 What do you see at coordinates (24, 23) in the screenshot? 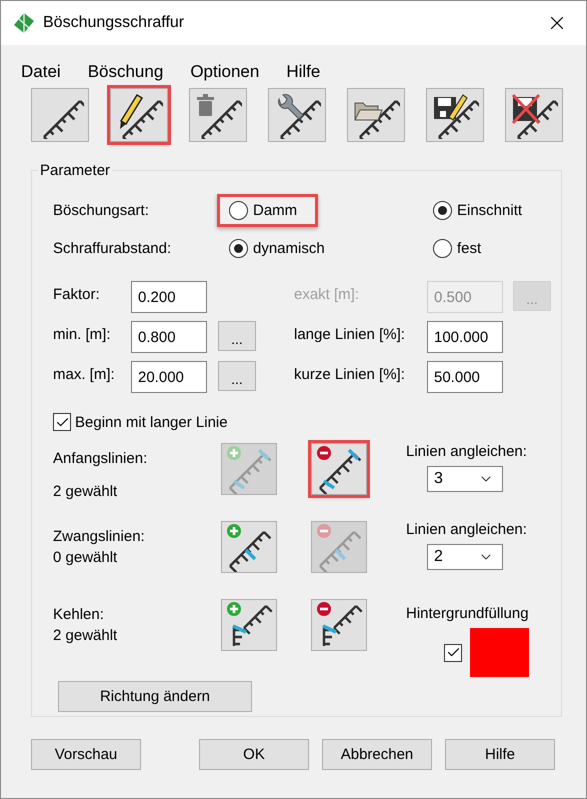
I see `app-logo-icon` at bounding box center [24, 23].